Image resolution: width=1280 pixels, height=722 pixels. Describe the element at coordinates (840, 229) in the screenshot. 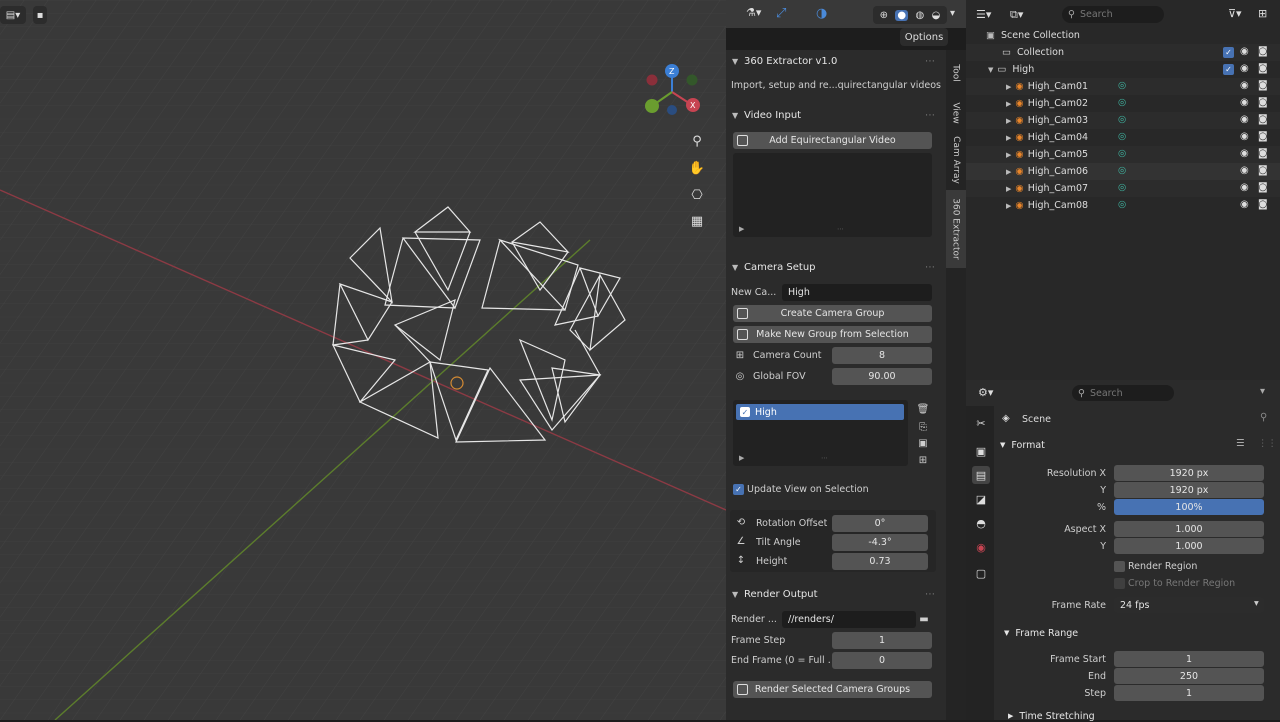

I see `list-resize-handle: ⋯` at that location.